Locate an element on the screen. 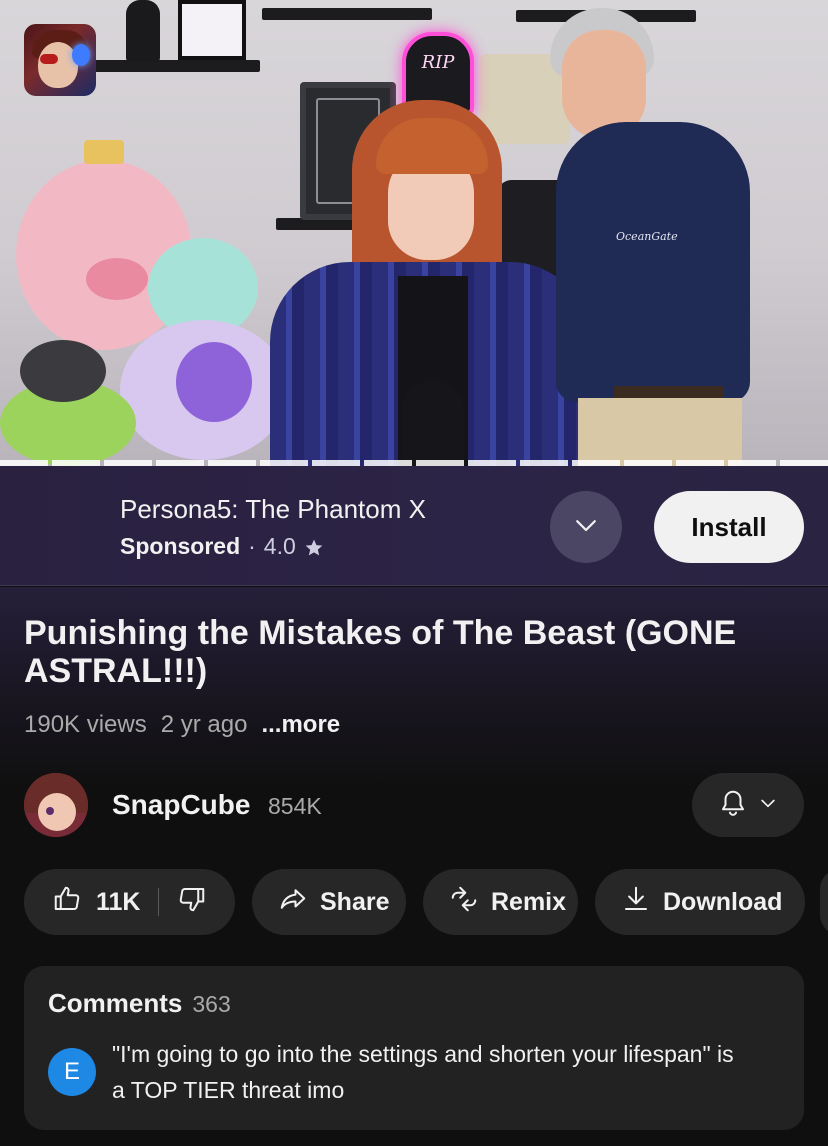 The image size is (828, 1146). comments-header: Comments 363 is located at coordinates (139, 1003).